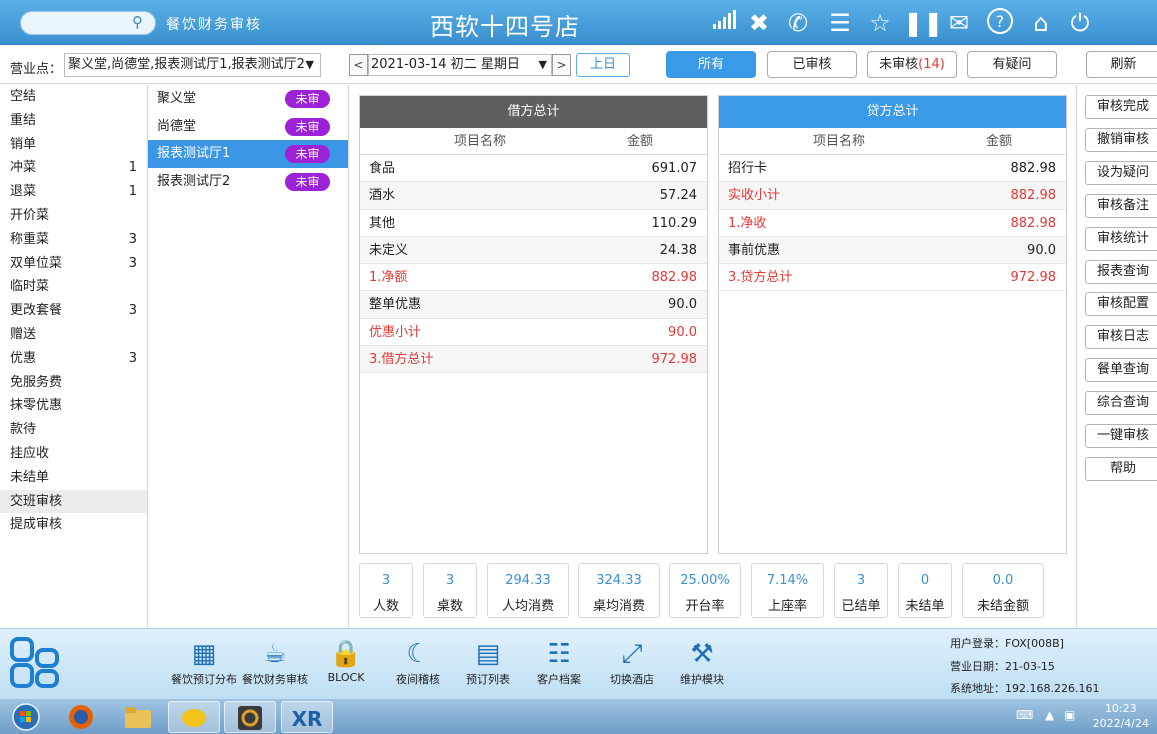 This screenshot has width=1157, height=734. Describe the element at coordinates (1121, 107) in the screenshot. I see `action-button: 审核完成` at that location.